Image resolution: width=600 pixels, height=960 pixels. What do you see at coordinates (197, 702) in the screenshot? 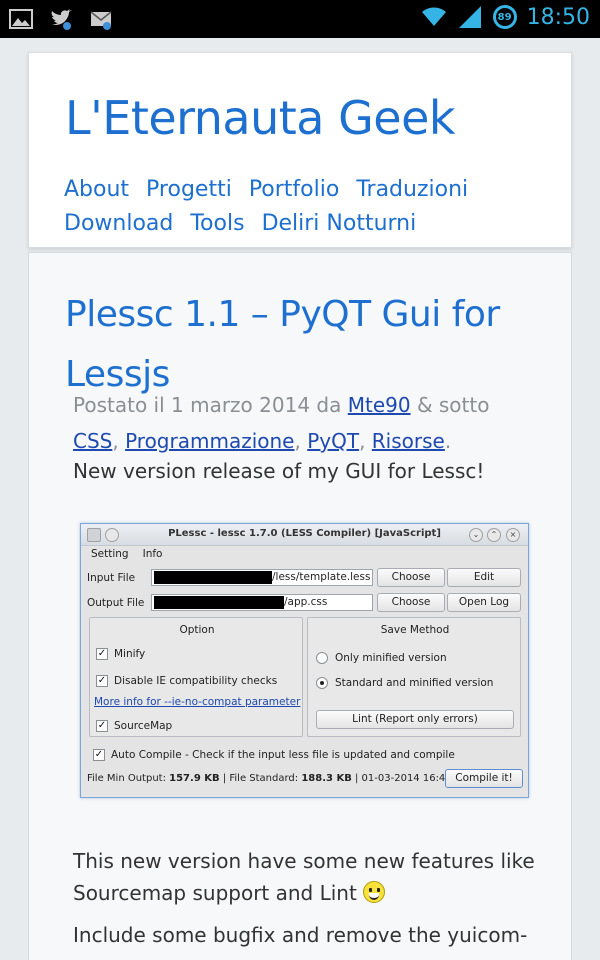
I see `more-info-link: More info for --ie-no-compat parameter` at bounding box center [197, 702].